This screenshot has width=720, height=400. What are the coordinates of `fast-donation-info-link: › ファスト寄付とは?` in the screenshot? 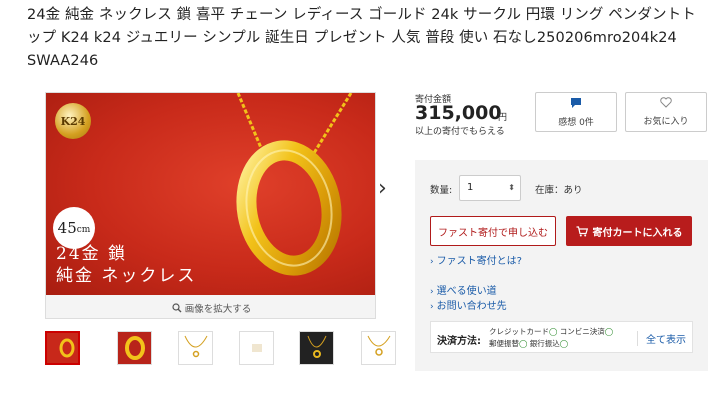 It's located at (476, 259).